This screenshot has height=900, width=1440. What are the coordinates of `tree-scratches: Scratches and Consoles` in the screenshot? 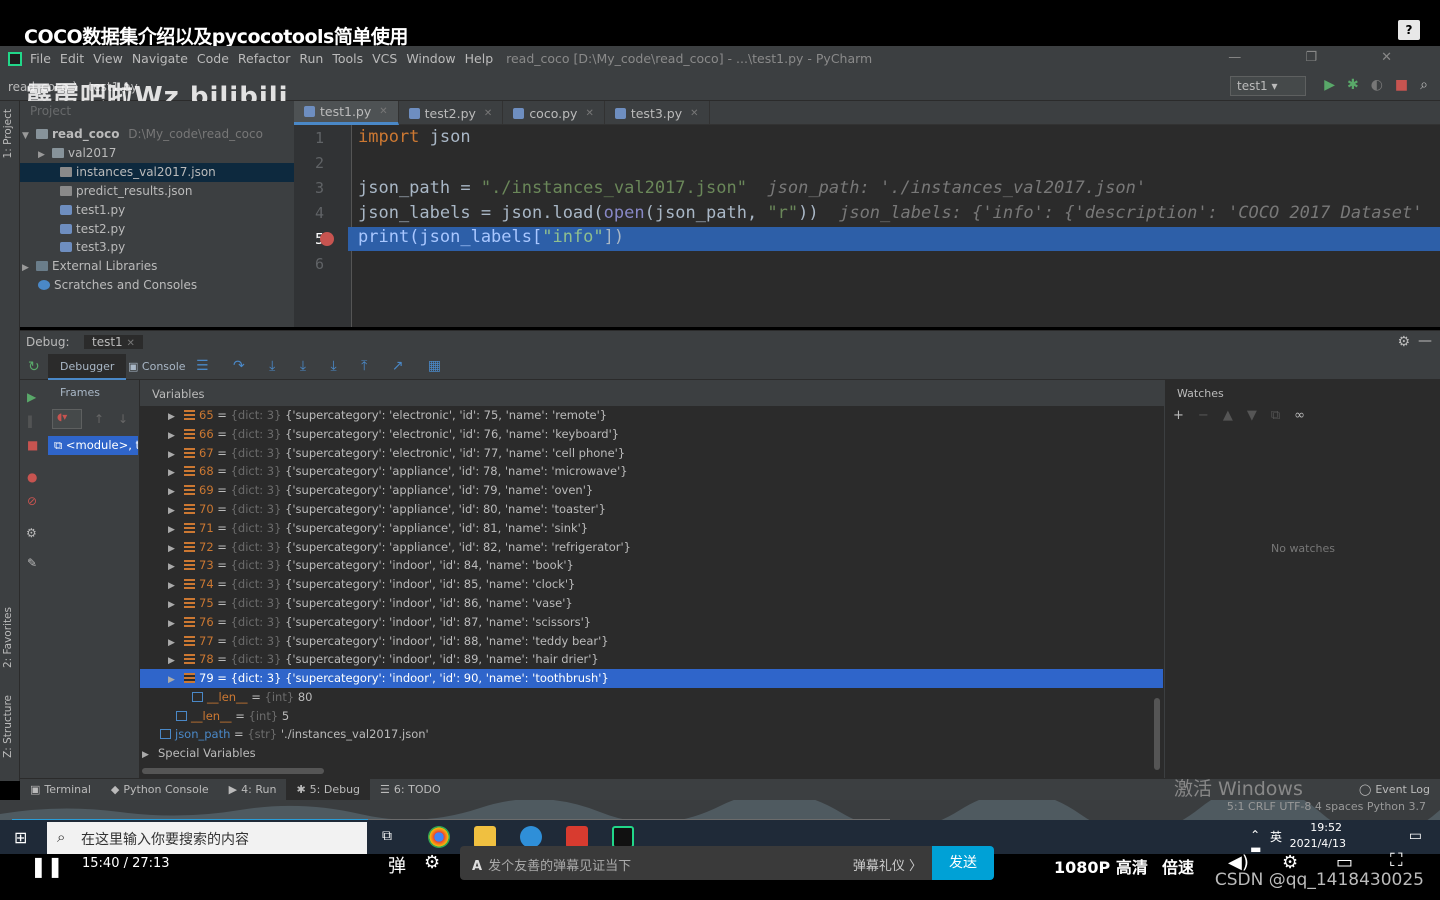 It's located at (117, 285).